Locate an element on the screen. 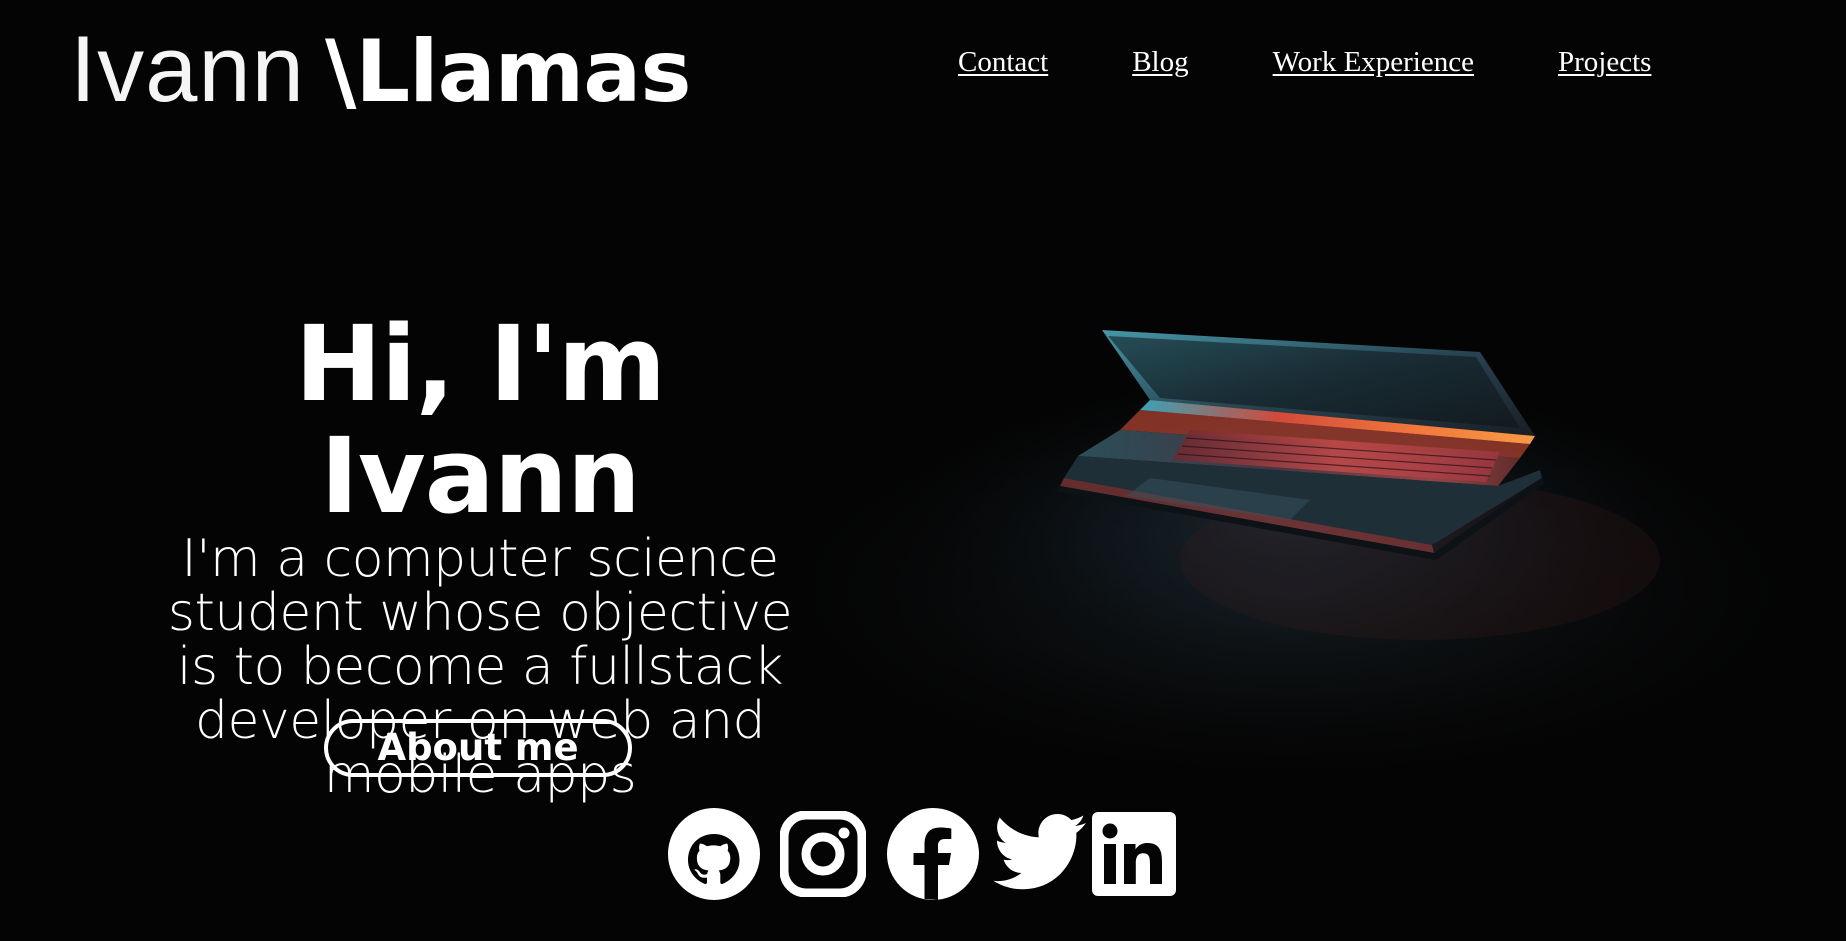 This screenshot has width=1846, height=941. logo-last-name: \Llamas is located at coordinates (508, 72).